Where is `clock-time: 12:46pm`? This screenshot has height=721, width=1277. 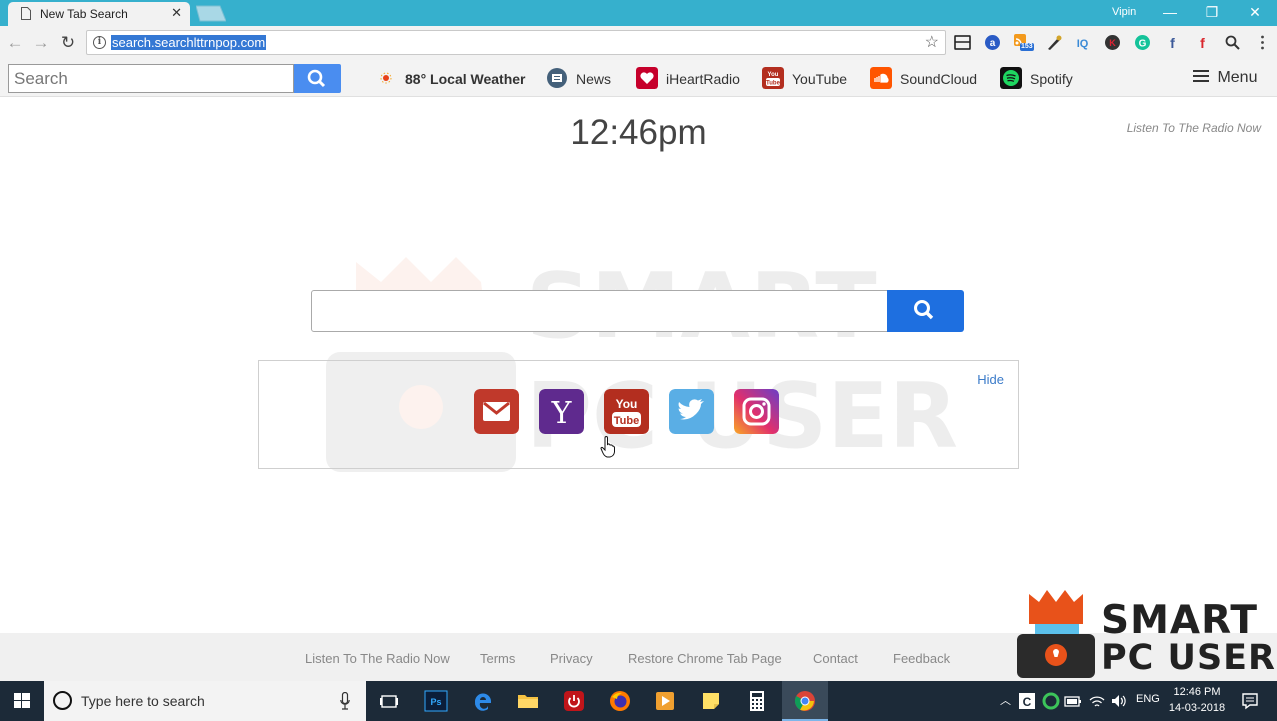
clock-time: 12:46pm is located at coordinates (638, 132).